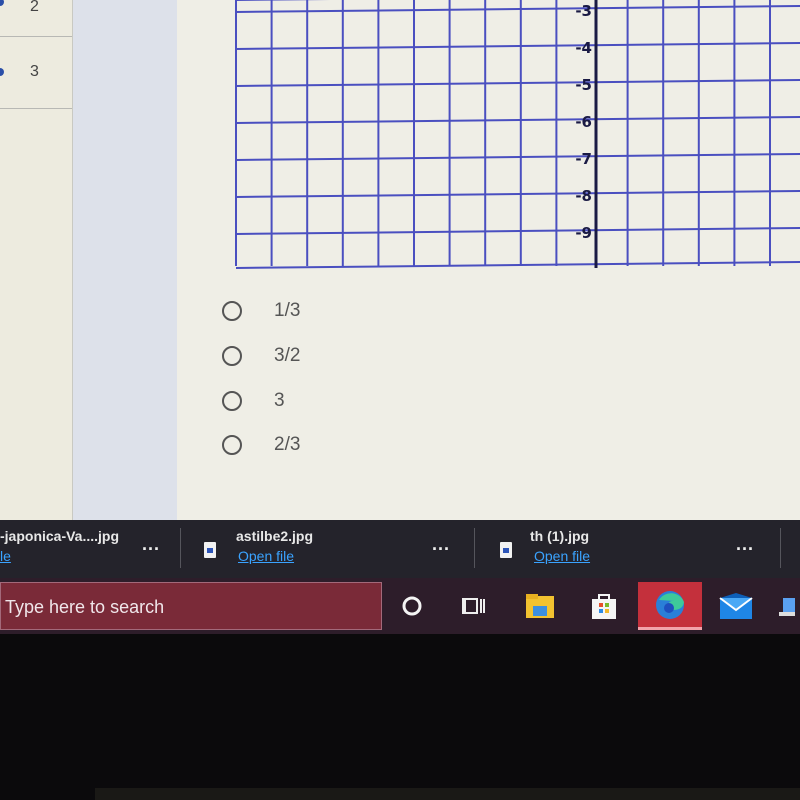  I want to click on pinned-app-button, so click(785, 606).